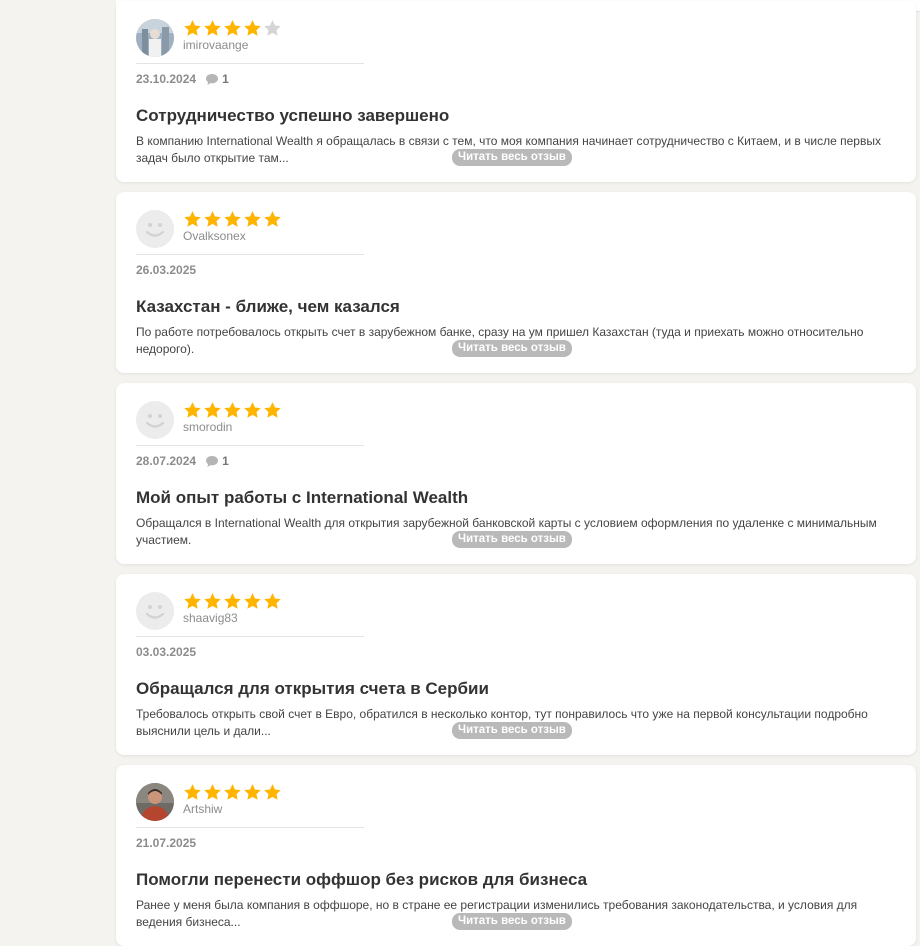 The height and width of the screenshot is (946, 920). I want to click on review-date: 03.03.2025, so click(166, 652).